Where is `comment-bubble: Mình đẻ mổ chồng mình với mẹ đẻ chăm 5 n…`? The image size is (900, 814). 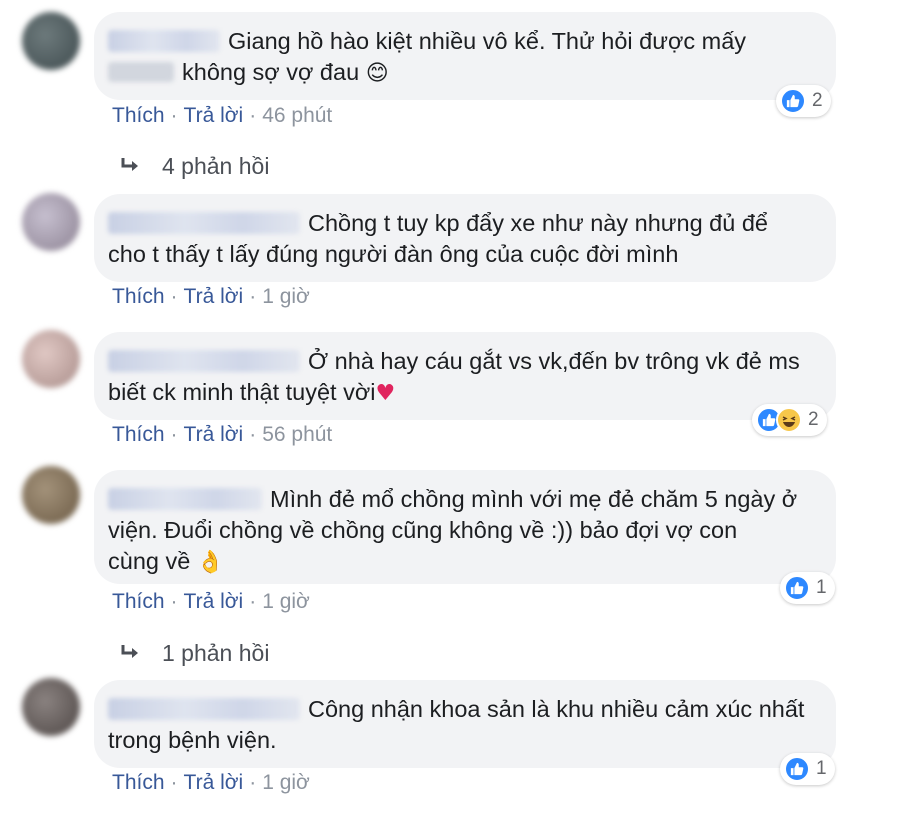
comment-bubble: Mình đẻ mổ chồng mình với mẹ đẻ chăm 5 n… is located at coordinates (465, 527).